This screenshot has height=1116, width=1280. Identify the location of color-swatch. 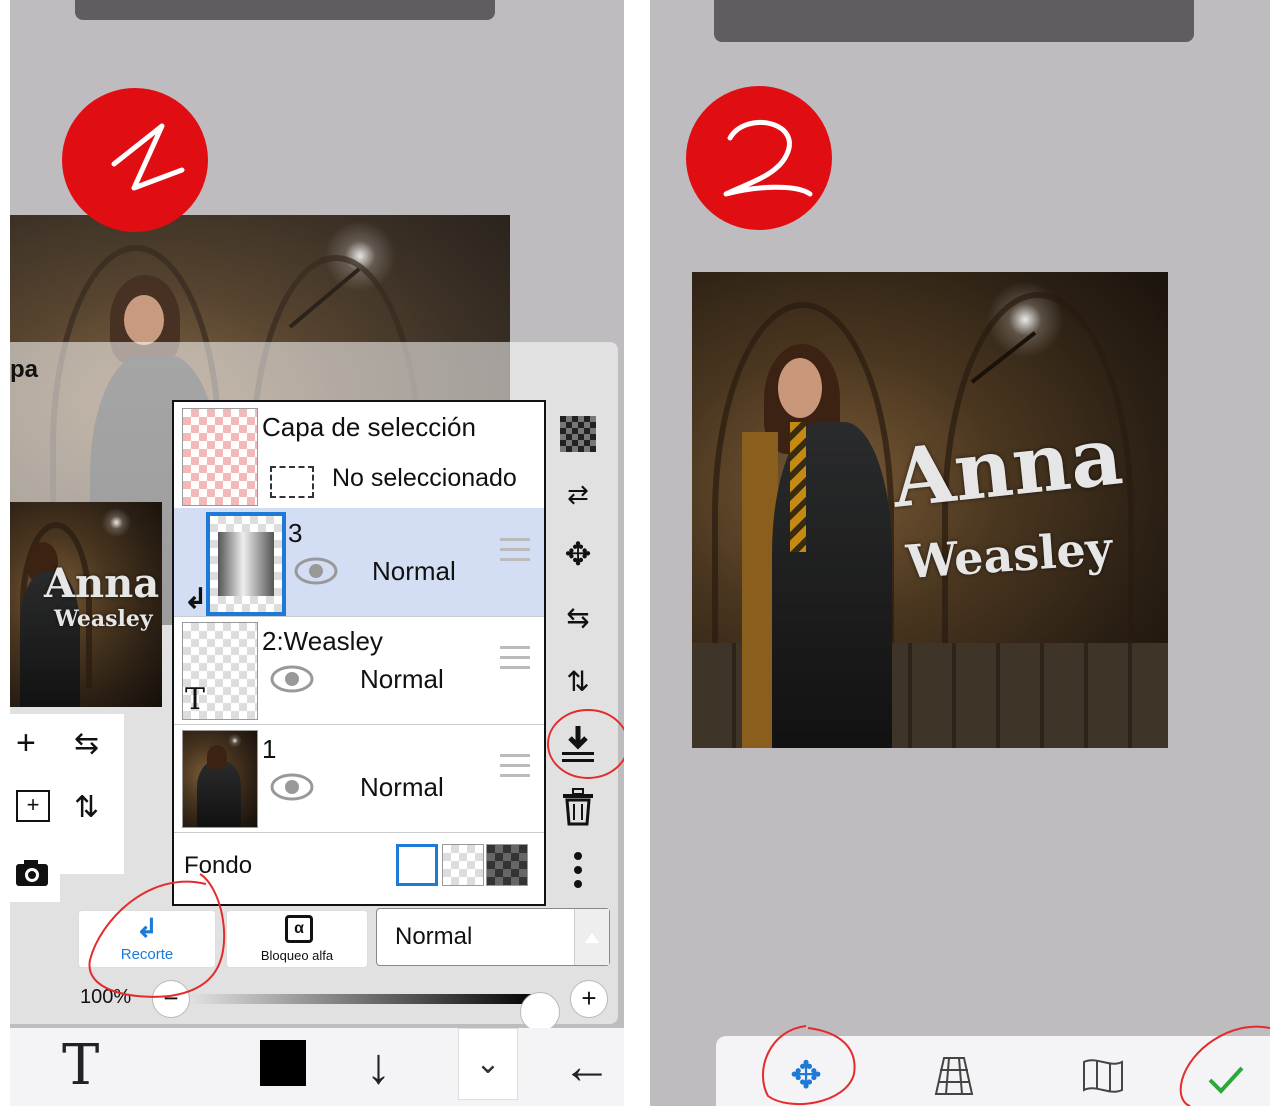
(283, 1063).